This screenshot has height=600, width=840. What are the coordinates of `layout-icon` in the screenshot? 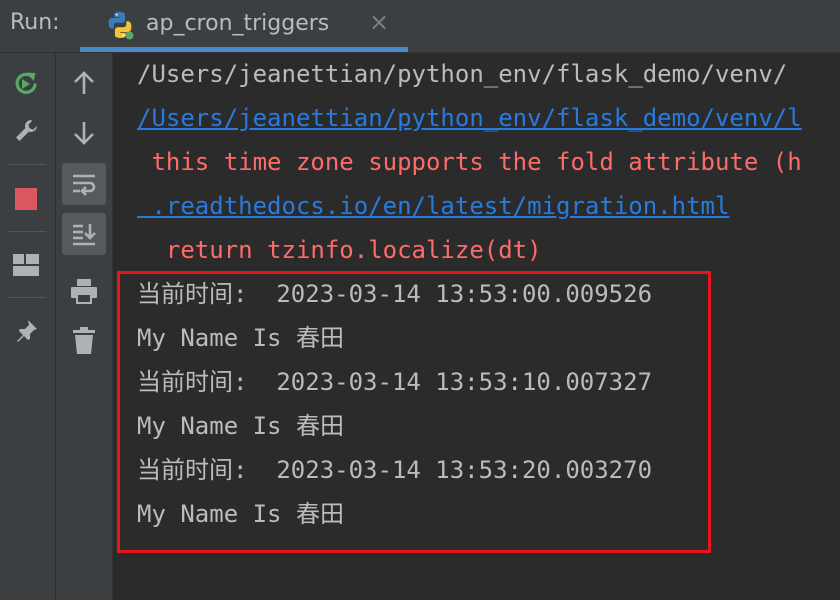 It's located at (26, 265).